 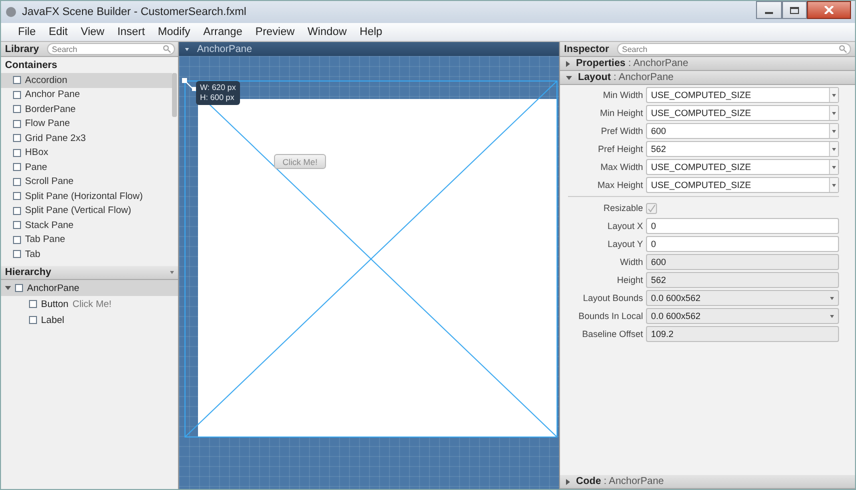 I want to click on library-item: Anchor Pane, so click(x=86, y=95).